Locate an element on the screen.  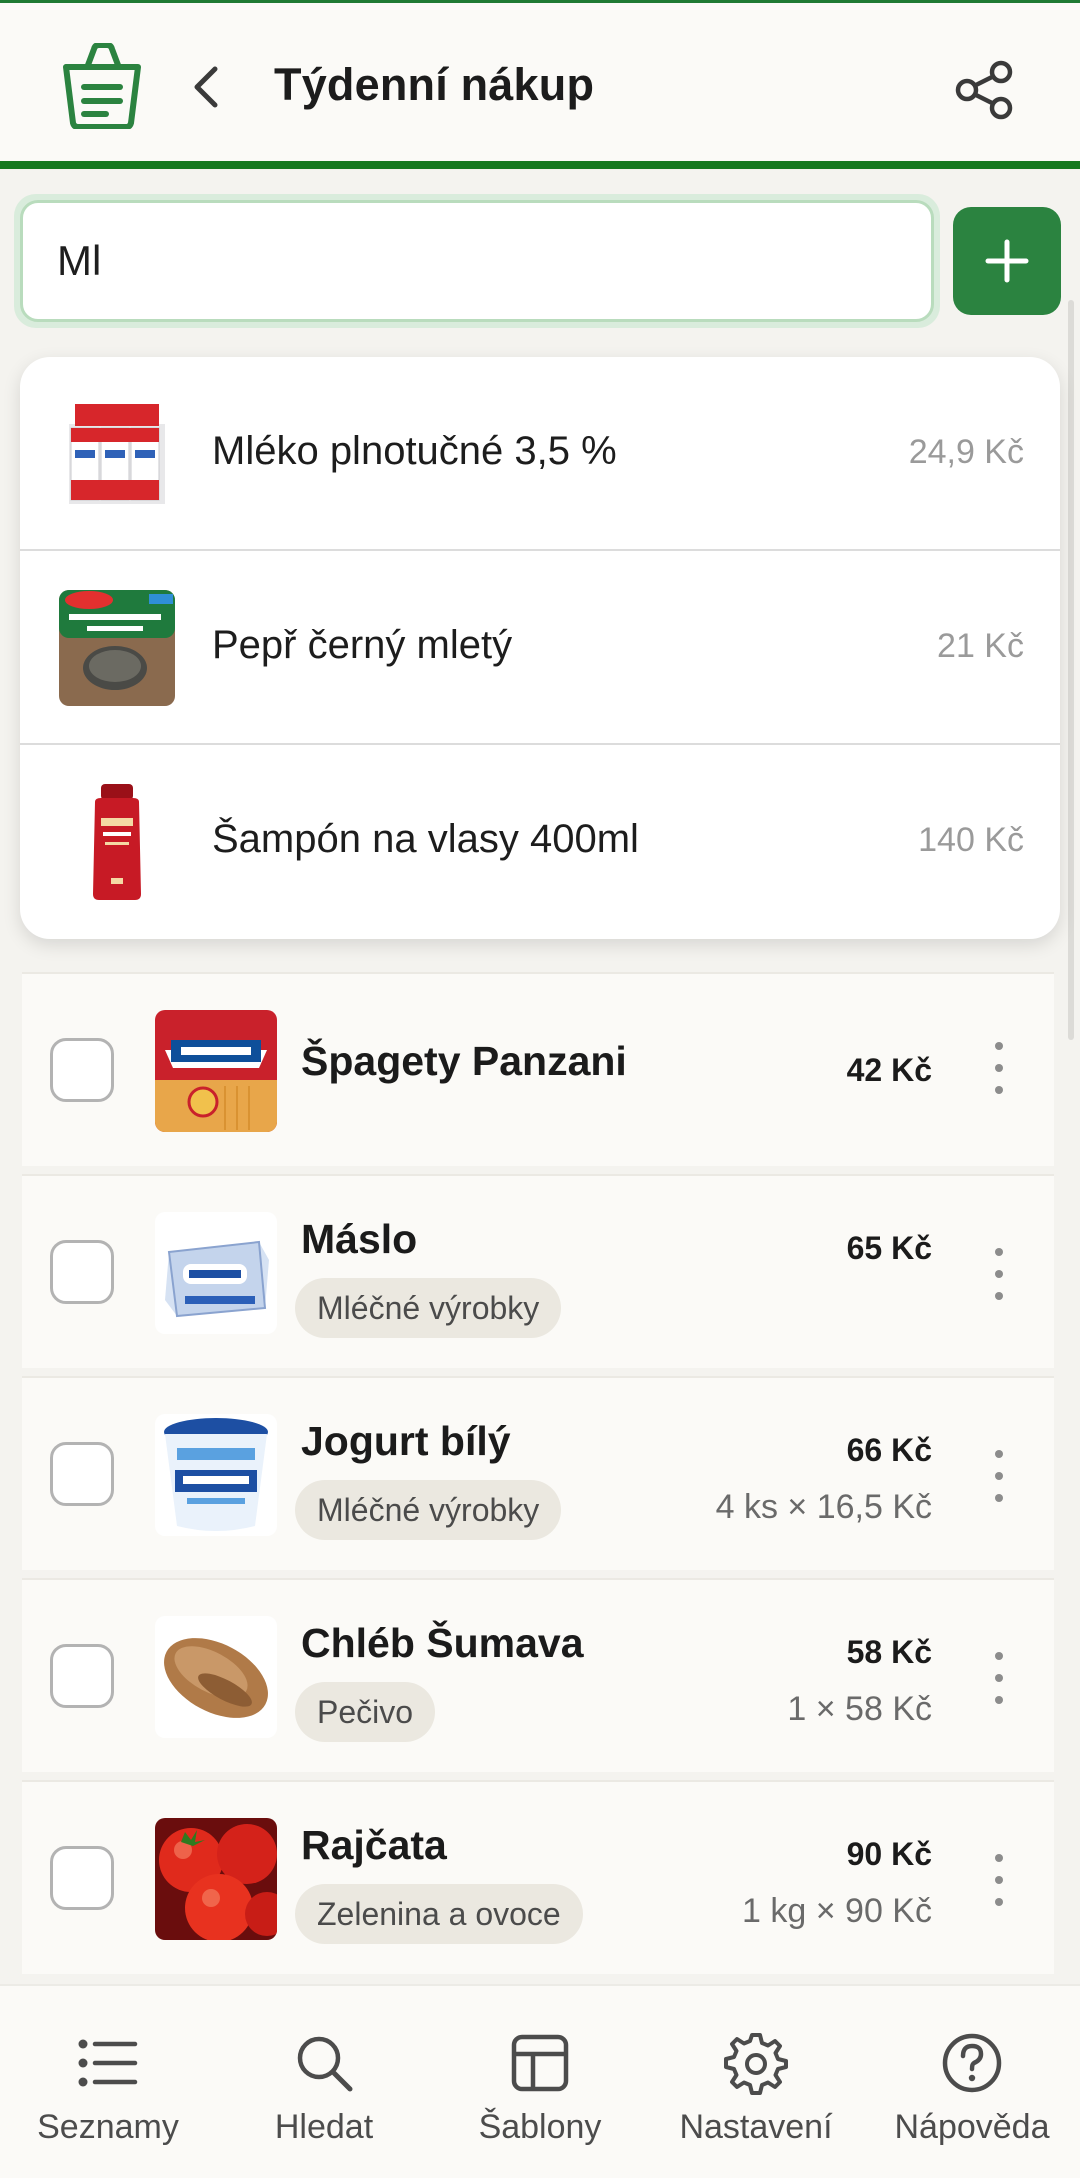
item-quantity: 1 kg × 90 Kč is located at coordinates (837, 1911).